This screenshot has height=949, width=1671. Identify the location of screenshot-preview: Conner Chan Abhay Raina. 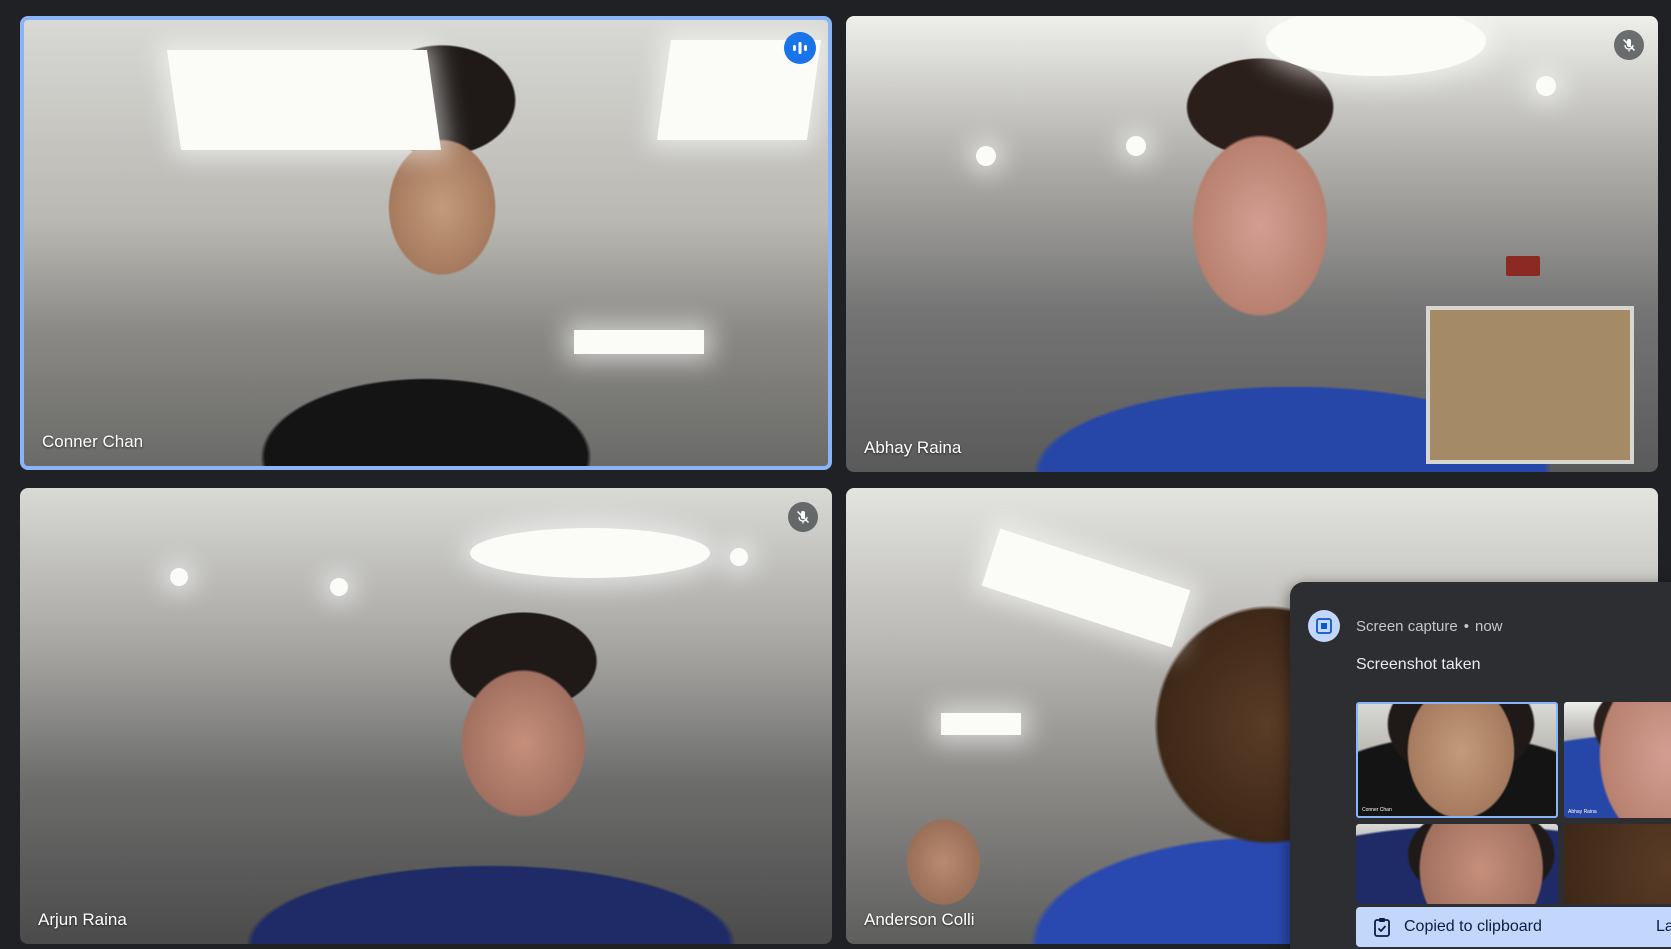
(1513, 803).